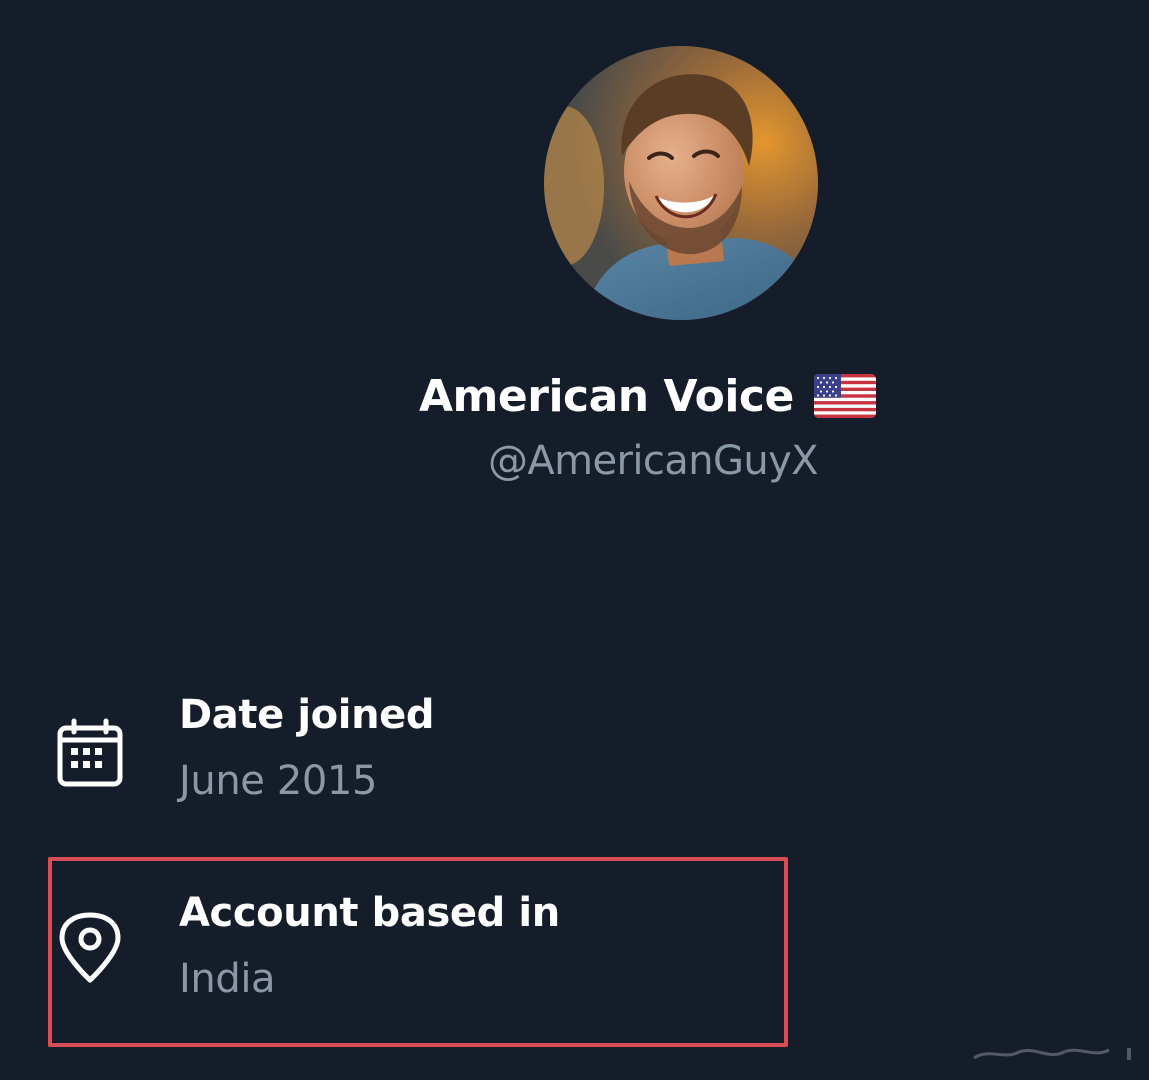  I want to click on watermark, so click(1052, 1054).